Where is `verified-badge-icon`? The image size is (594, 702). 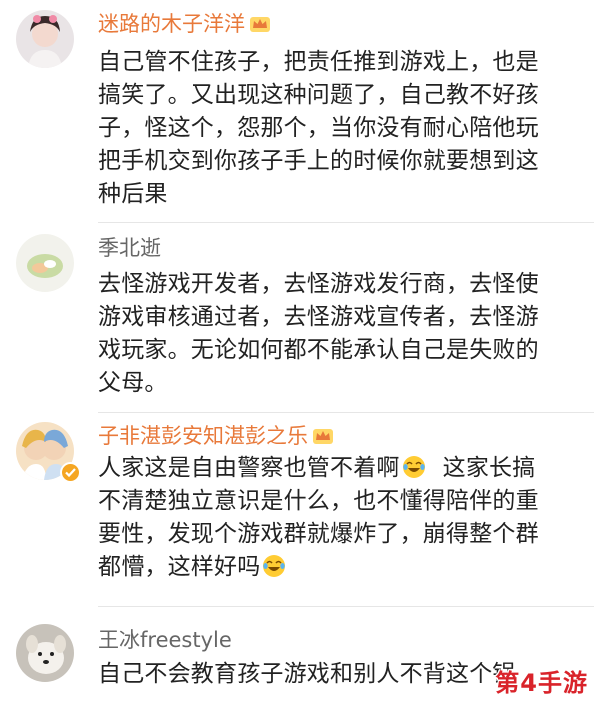
verified-badge-icon is located at coordinates (70, 472).